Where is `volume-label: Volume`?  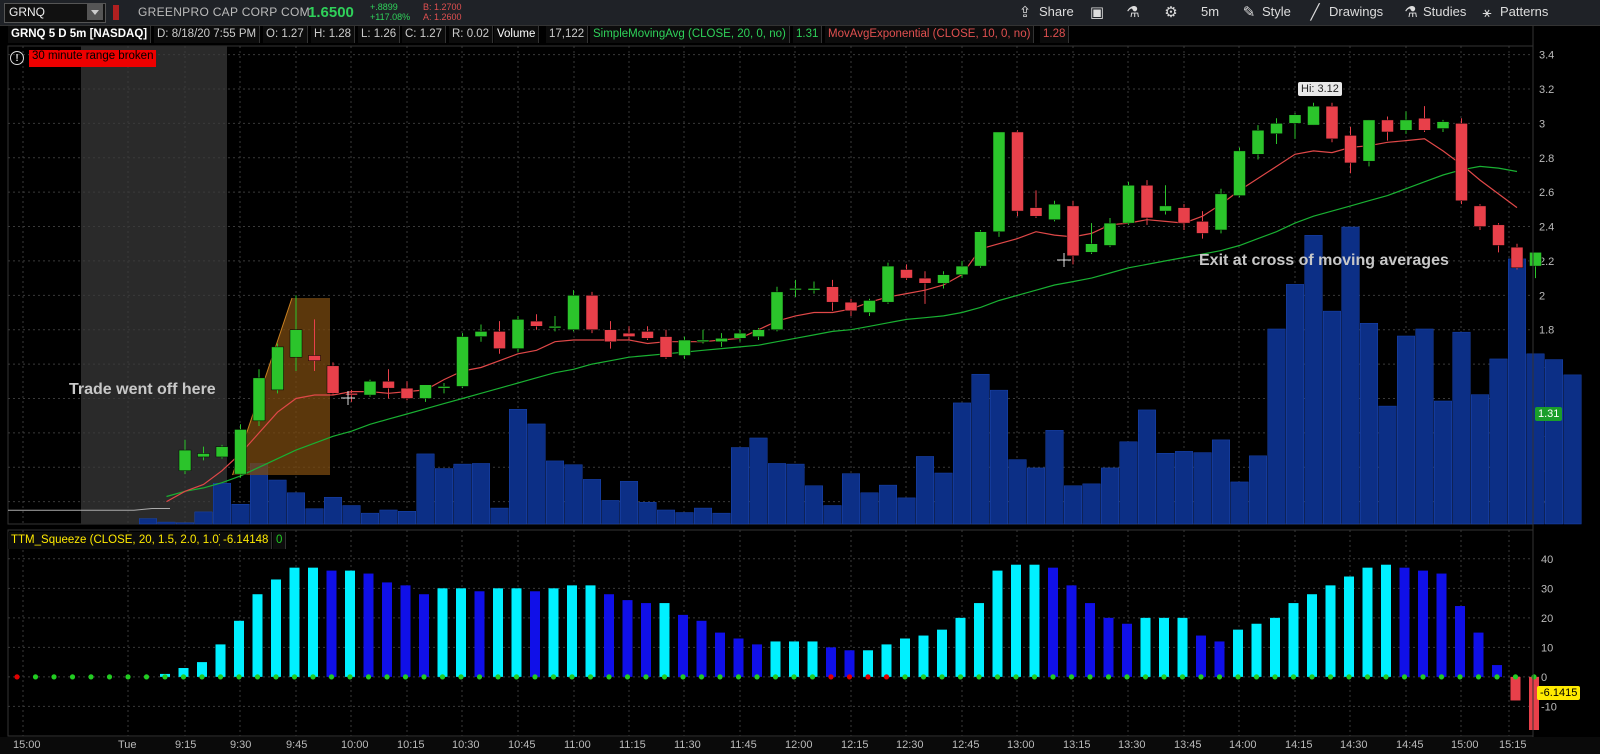
volume-label: Volume is located at coordinates (517, 34).